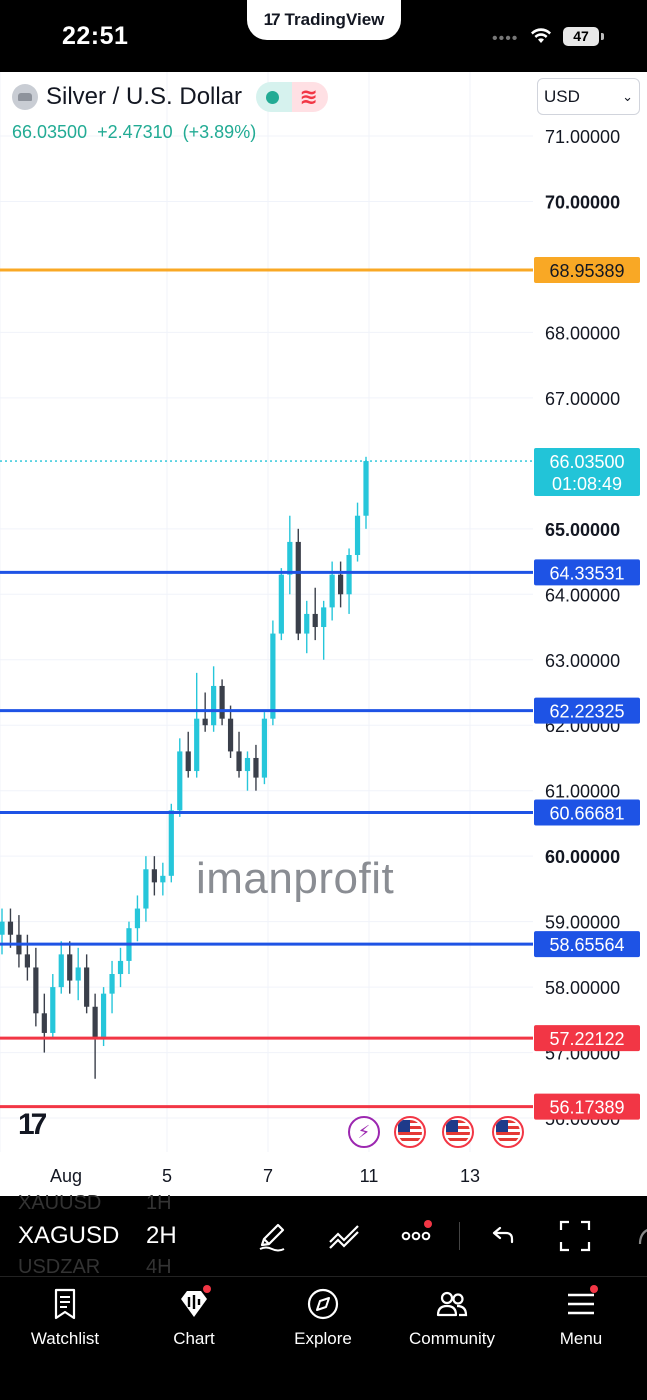 The image size is (647, 1400). What do you see at coordinates (436, 1132) in the screenshot?
I see `event-markers: ⚡` at bounding box center [436, 1132].